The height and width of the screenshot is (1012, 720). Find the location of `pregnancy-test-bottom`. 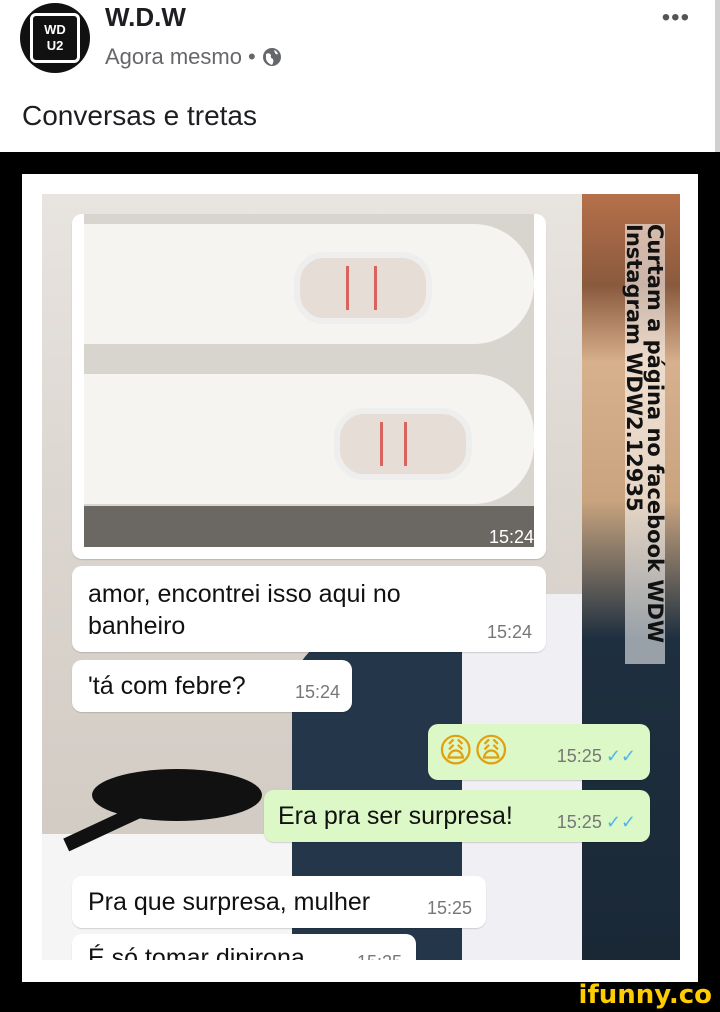

pregnancy-test-bottom is located at coordinates (309, 439).